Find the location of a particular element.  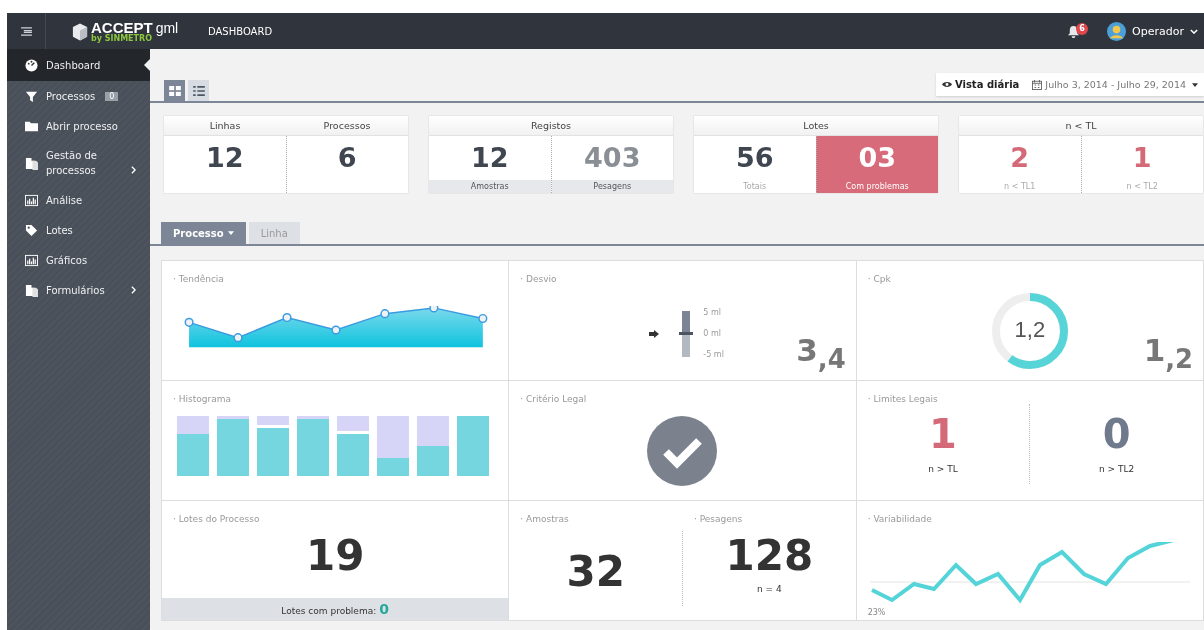

sample-note: n = 4 is located at coordinates (769, 589).